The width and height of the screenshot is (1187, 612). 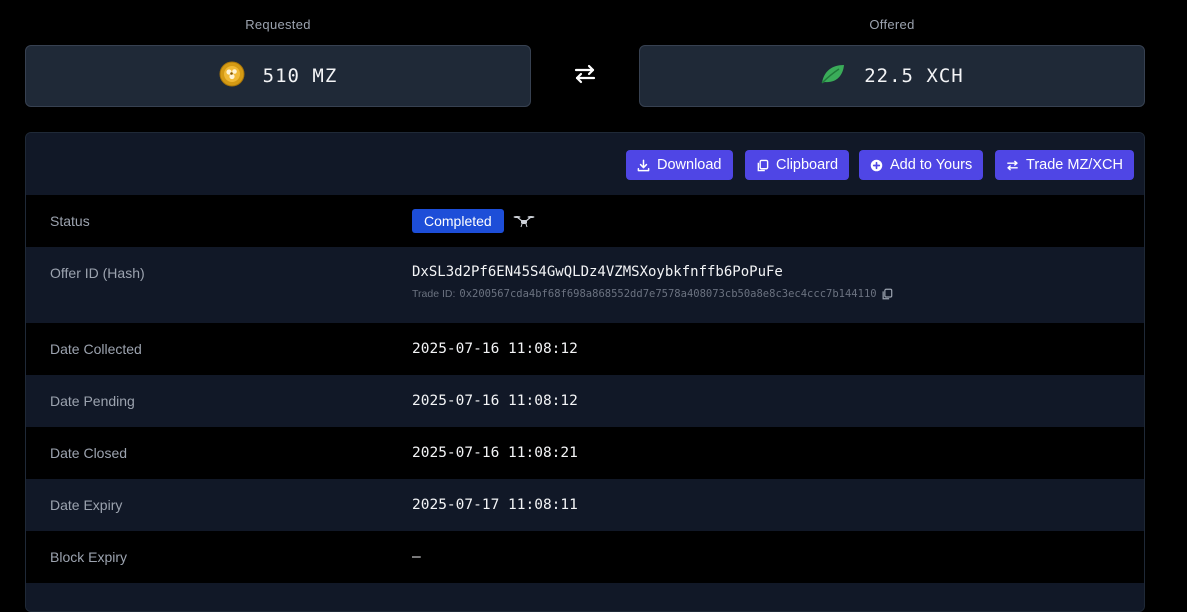 I want to click on status-row: Status Completed, so click(x=585, y=221).